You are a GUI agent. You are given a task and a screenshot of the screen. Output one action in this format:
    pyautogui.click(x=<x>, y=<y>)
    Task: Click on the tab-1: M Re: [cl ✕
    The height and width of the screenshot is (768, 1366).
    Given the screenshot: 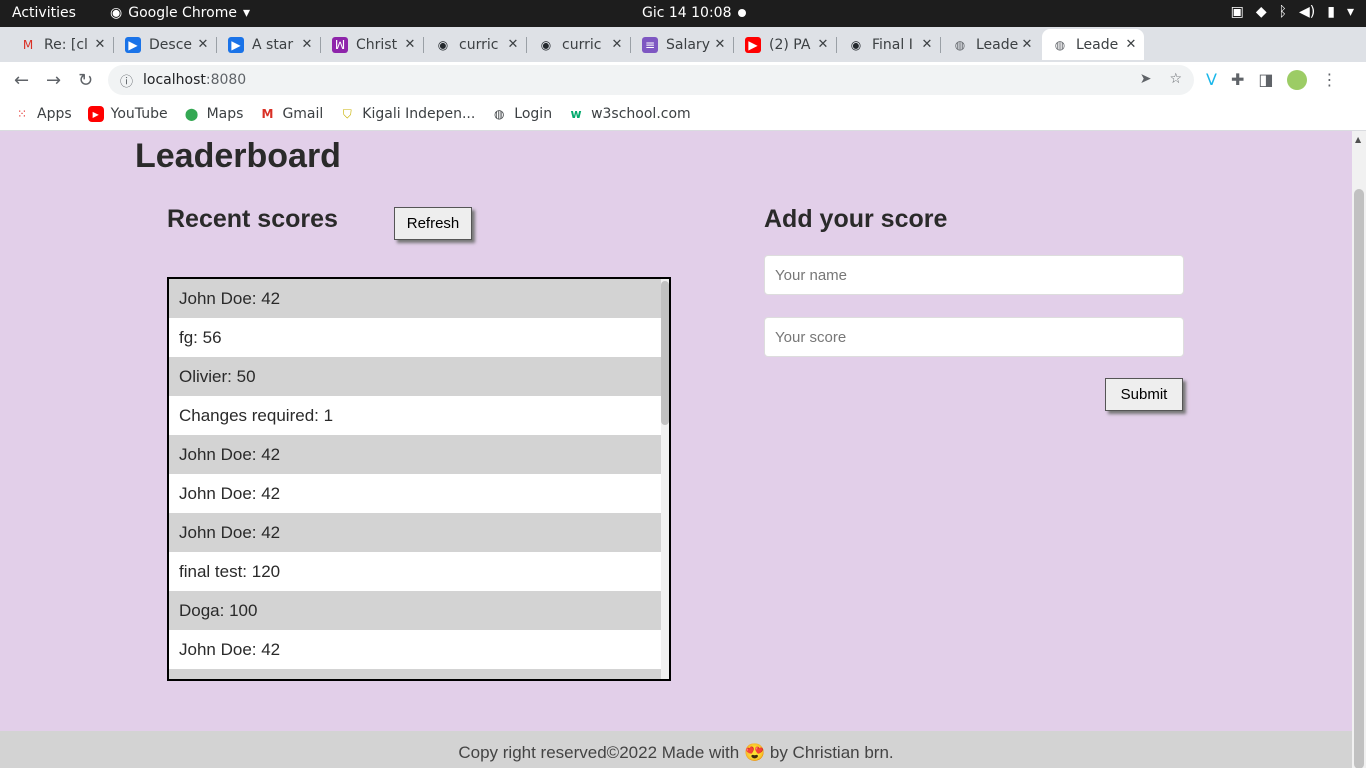 What is the action you would take?
    pyautogui.click(x=61, y=44)
    